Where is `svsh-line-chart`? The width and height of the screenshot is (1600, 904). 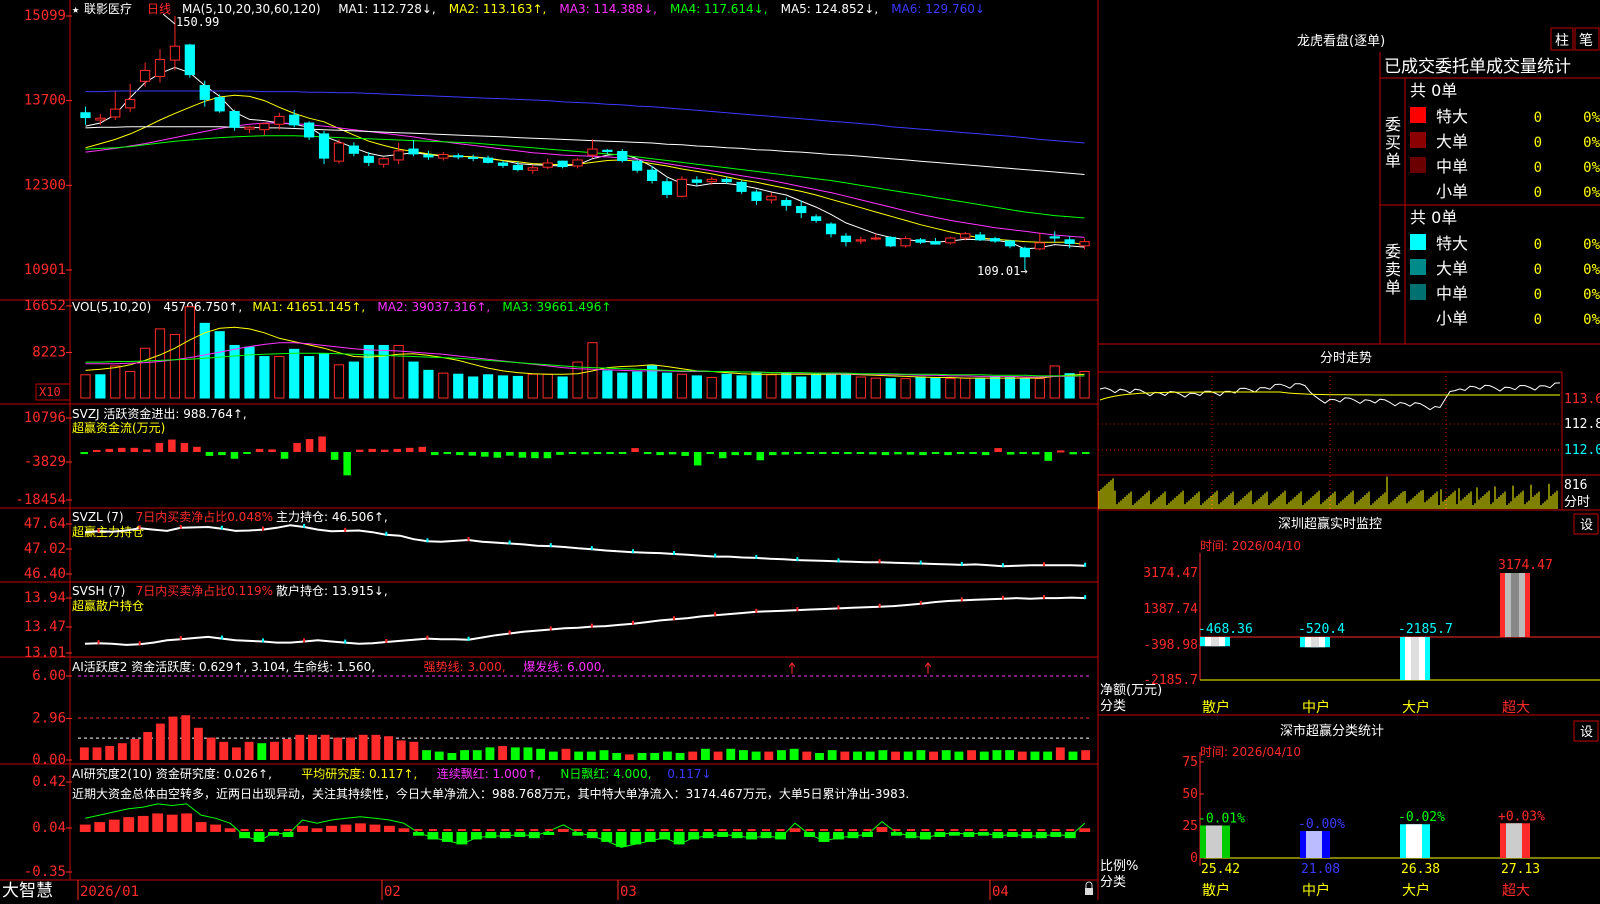 svsh-line-chart is located at coordinates (585, 620).